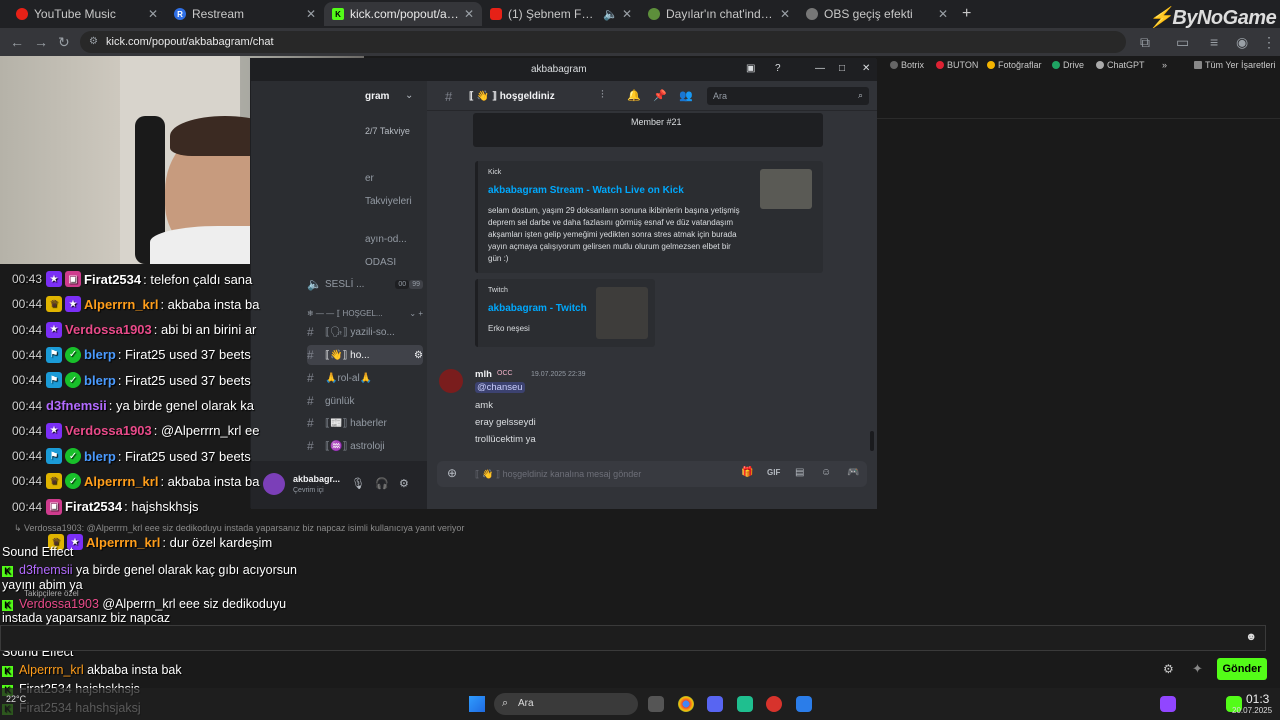 Image resolution: width=1280 pixels, height=720 pixels. Describe the element at coordinates (500, 387) in the screenshot. I see `mention: @chanseu` at that location.